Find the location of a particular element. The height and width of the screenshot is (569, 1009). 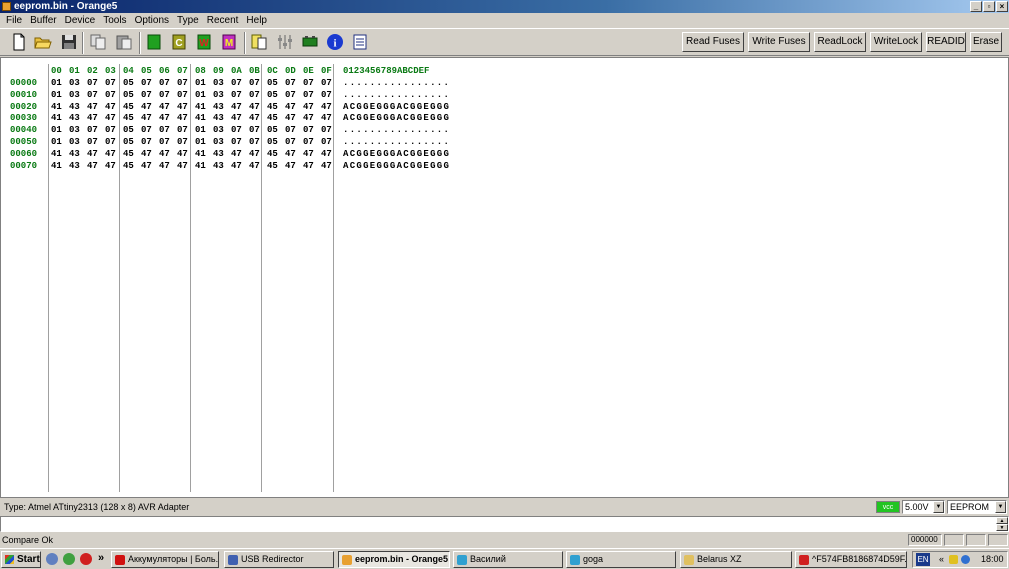

read-fuses-button: Read Fuses is located at coordinates (713, 42).